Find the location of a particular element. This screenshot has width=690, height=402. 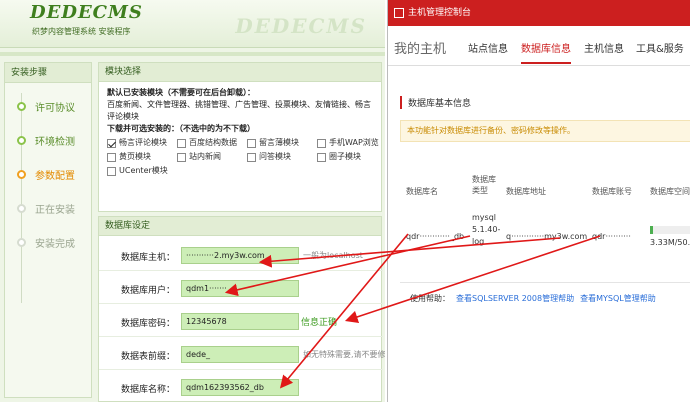

module-checkbox-circle: 圈子模块 is located at coordinates (347, 157).